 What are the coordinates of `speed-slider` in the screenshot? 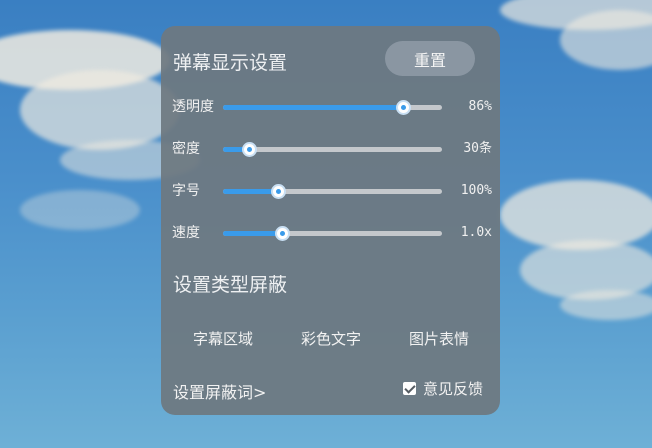 It's located at (332, 233).